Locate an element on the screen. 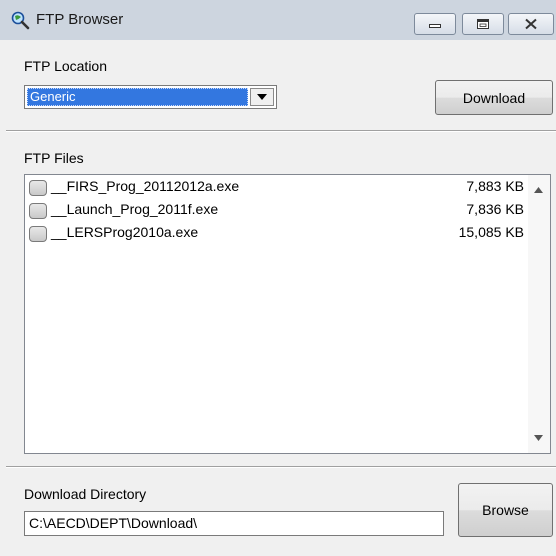 The height and width of the screenshot is (556, 556). window-title: FTP Browser is located at coordinates (80, 19).